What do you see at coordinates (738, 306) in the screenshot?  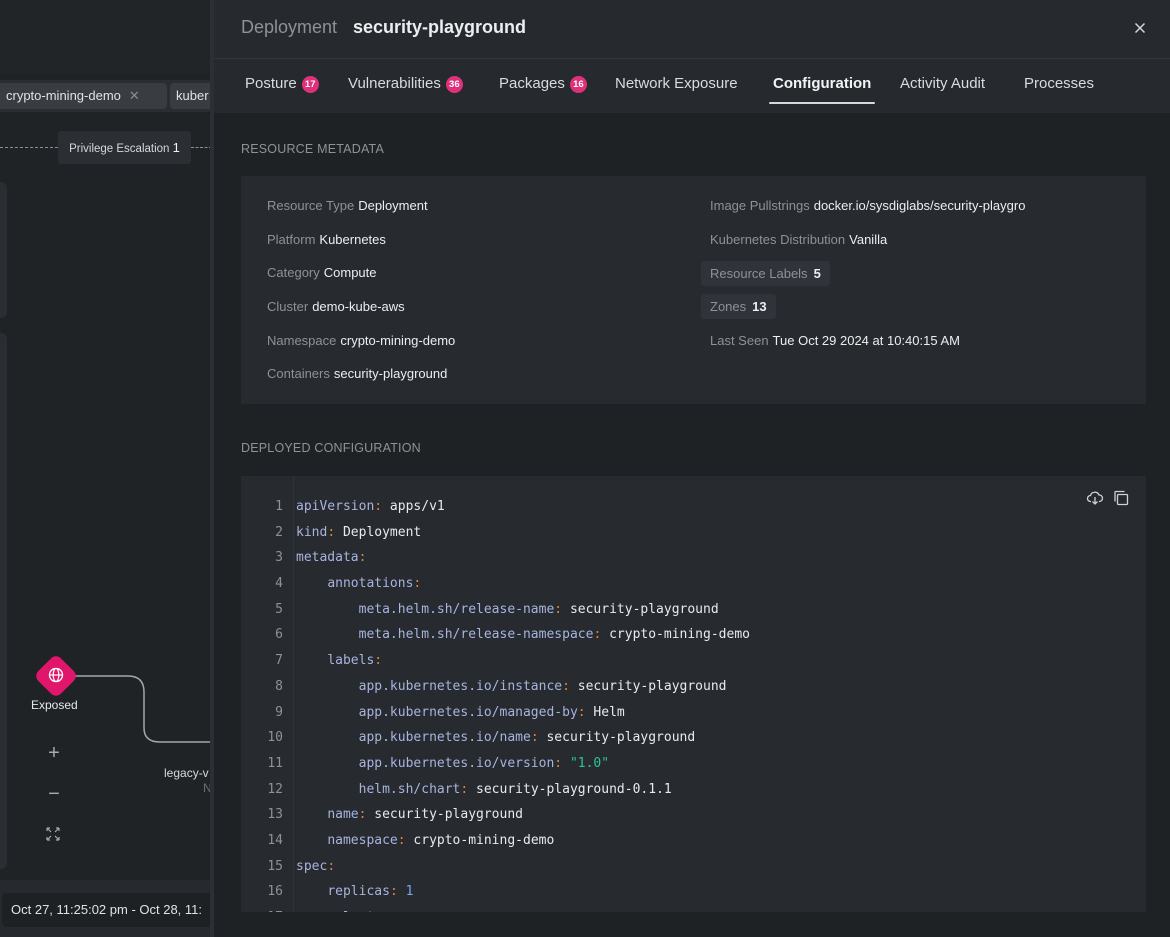 I see `zones-button: Zones 13` at bounding box center [738, 306].